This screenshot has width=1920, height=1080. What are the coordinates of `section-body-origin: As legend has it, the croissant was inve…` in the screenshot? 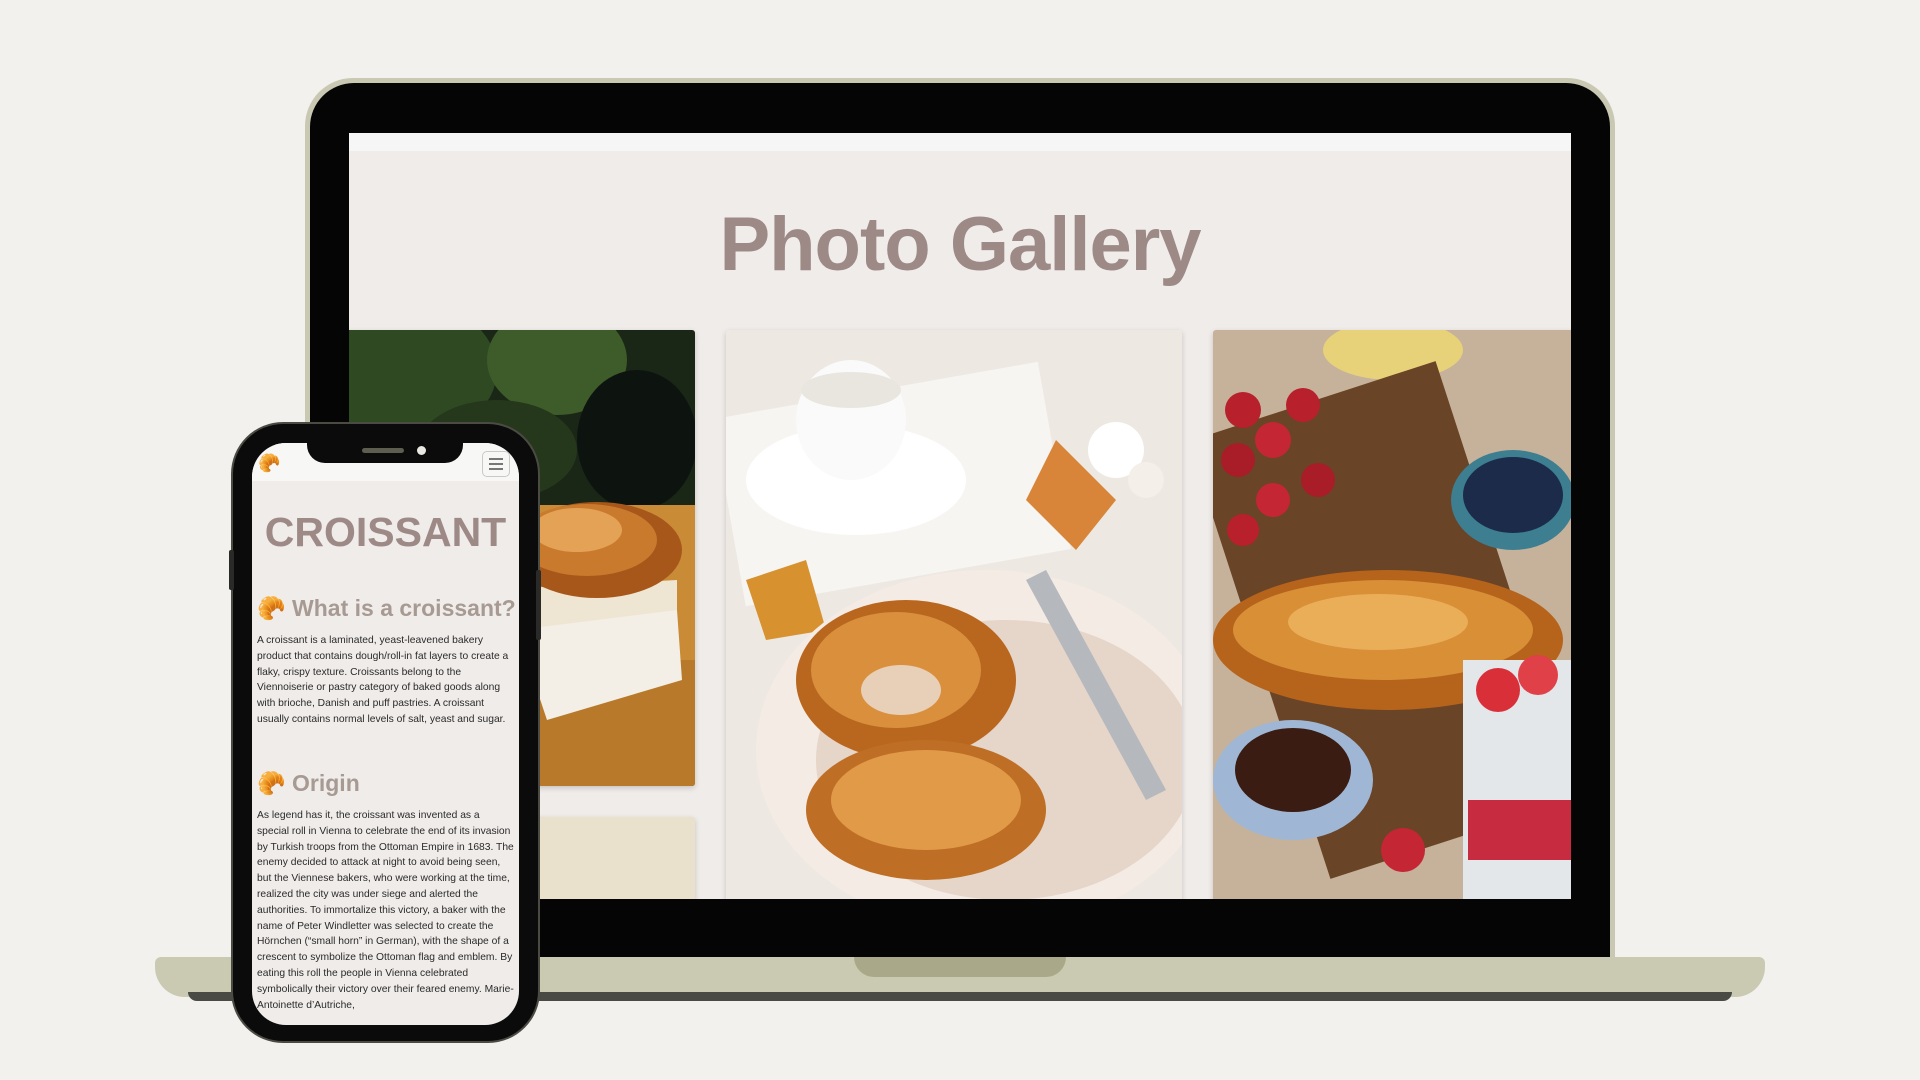 It's located at (385, 910).